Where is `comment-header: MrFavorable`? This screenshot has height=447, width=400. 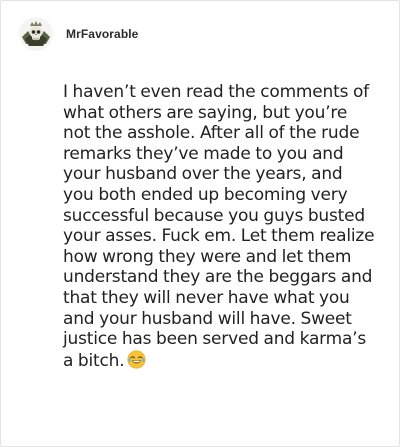 comment-header: MrFavorable is located at coordinates (78, 34).